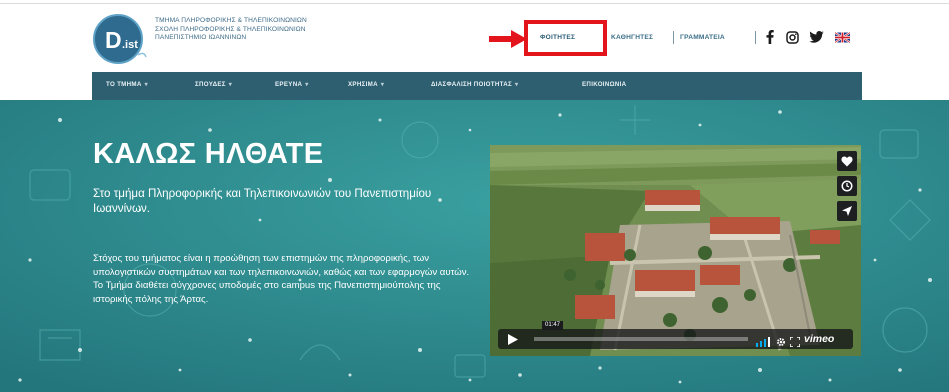 Image resolution: width=949 pixels, height=392 pixels. What do you see at coordinates (553, 325) in the screenshot?
I see `video-time-label: 01:47` at bounding box center [553, 325].